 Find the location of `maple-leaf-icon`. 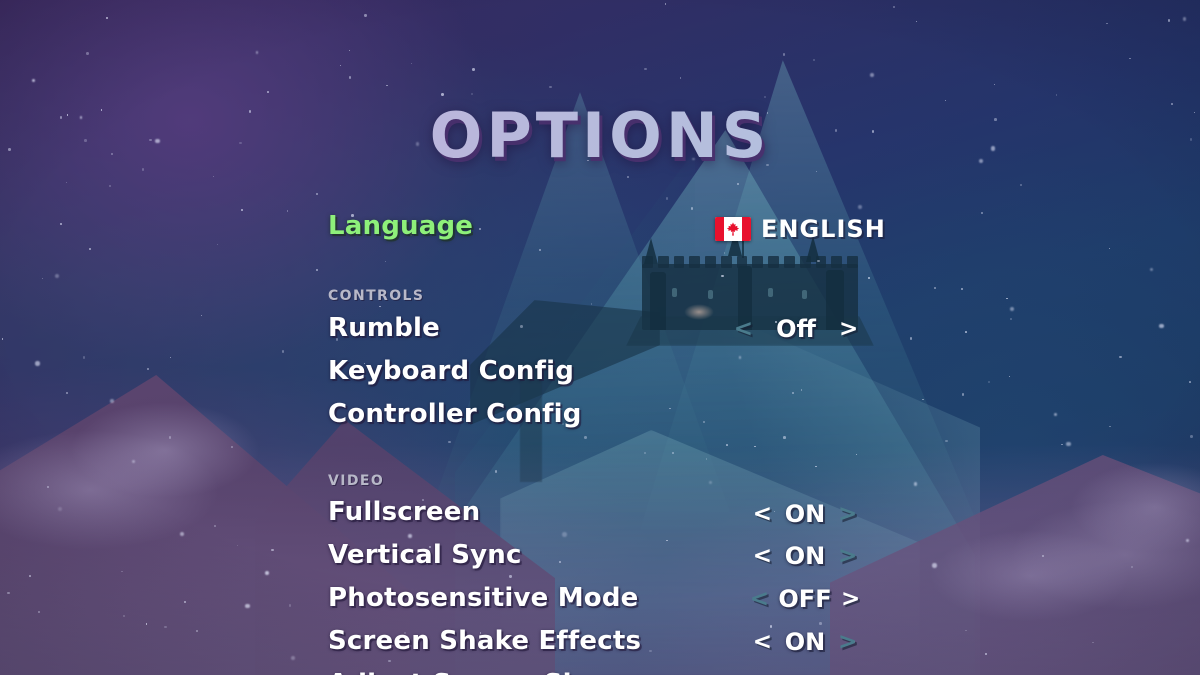

maple-leaf-icon is located at coordinates (733, 229).